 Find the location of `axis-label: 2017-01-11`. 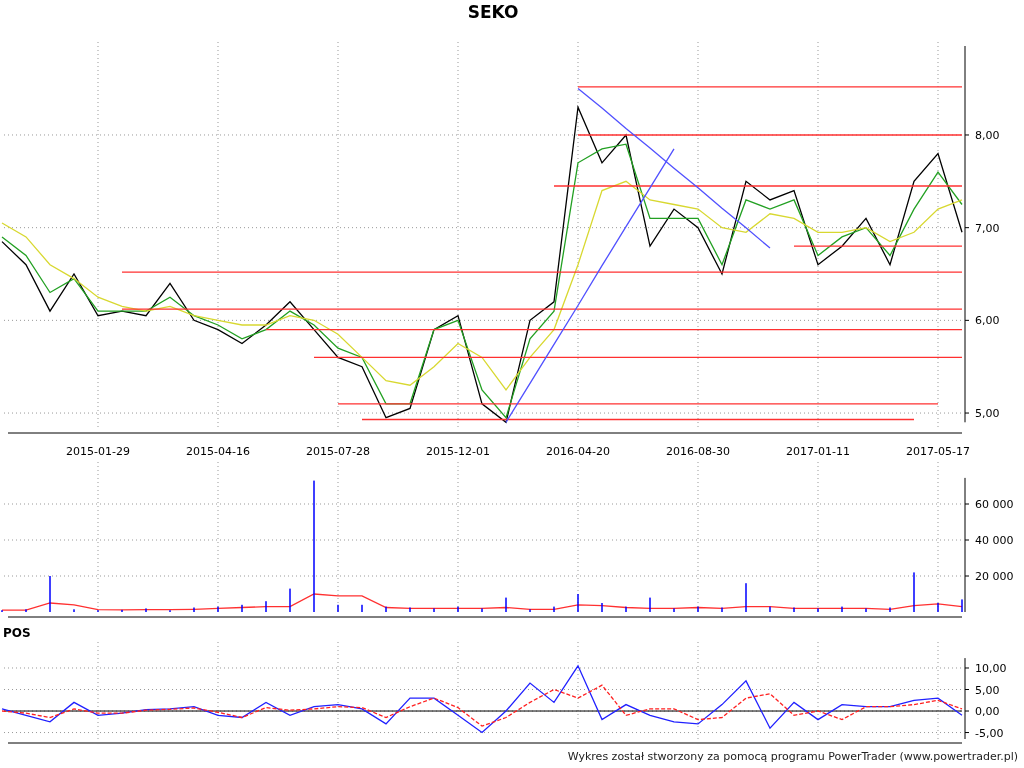

axis-label: 2017-01-11 is located at coordinates (818, 451).